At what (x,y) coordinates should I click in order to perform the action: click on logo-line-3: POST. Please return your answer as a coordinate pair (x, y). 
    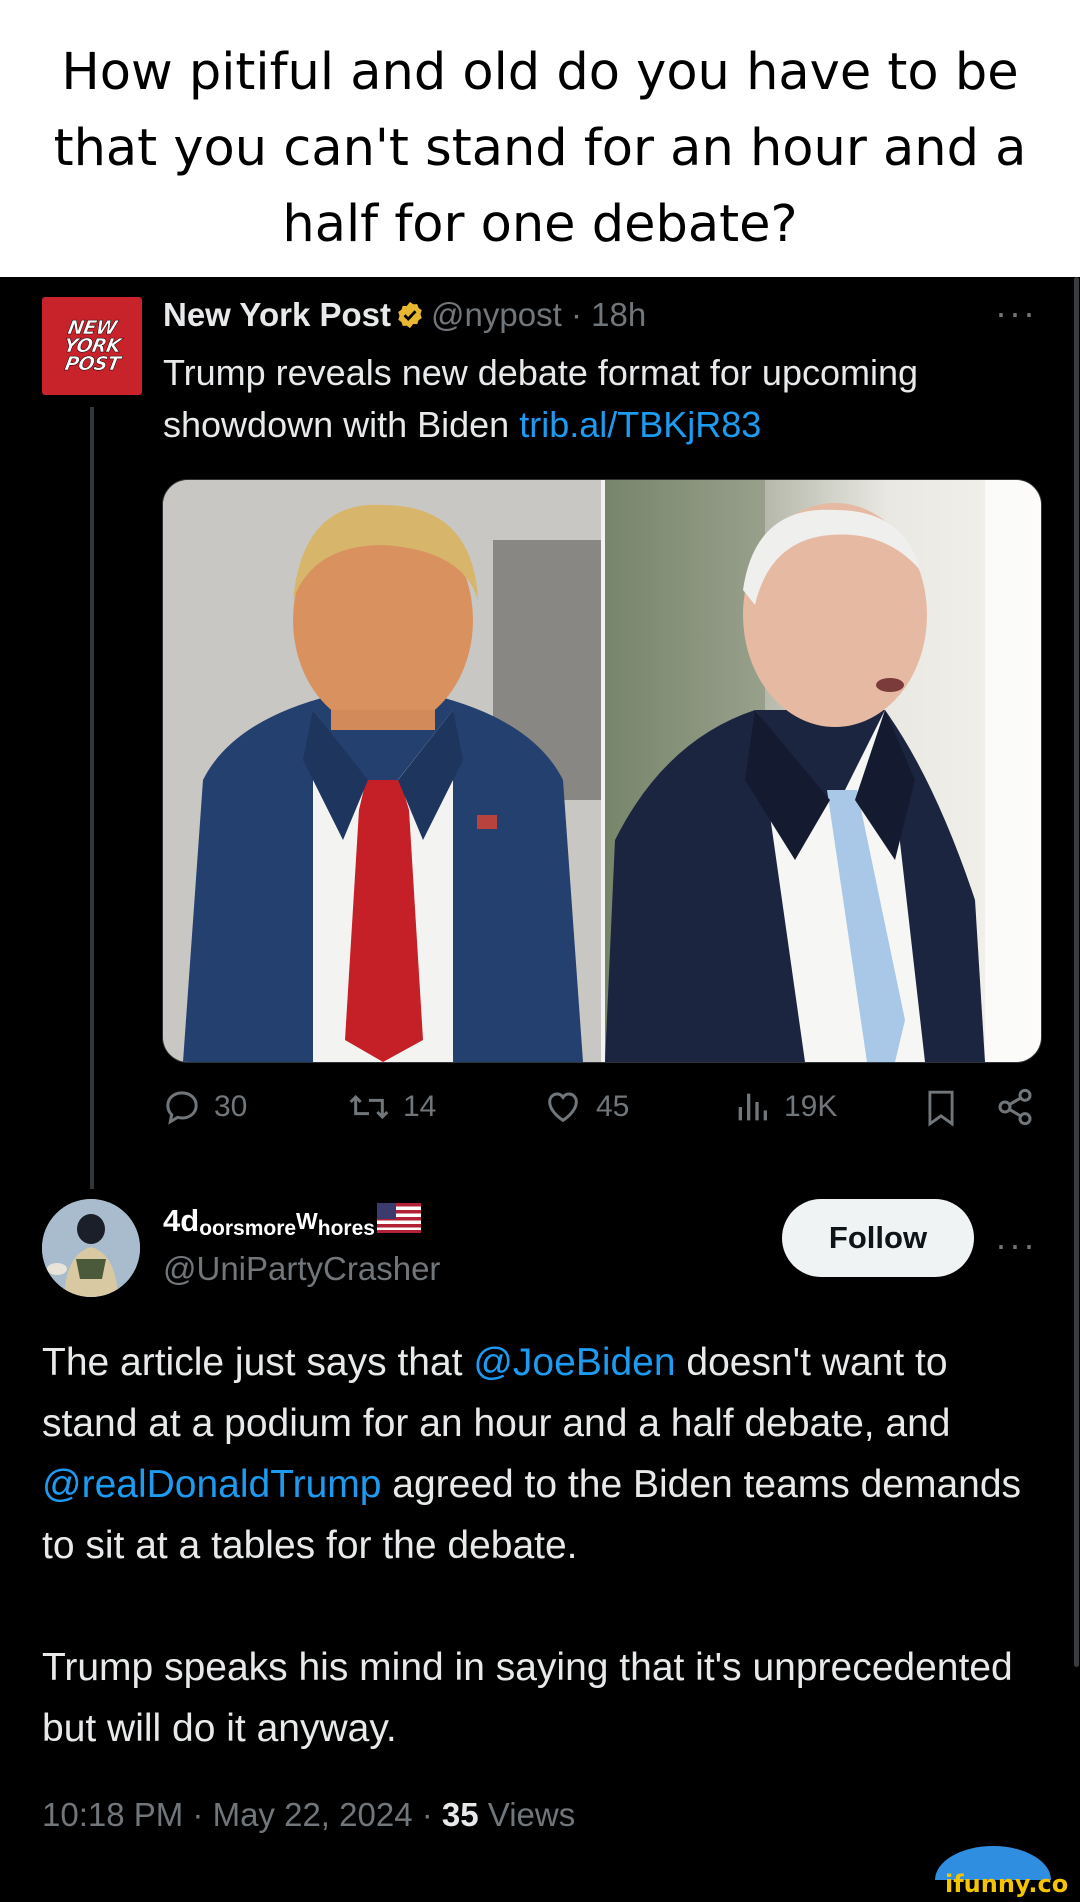
    Looking at the image, I should click on (92, 364).